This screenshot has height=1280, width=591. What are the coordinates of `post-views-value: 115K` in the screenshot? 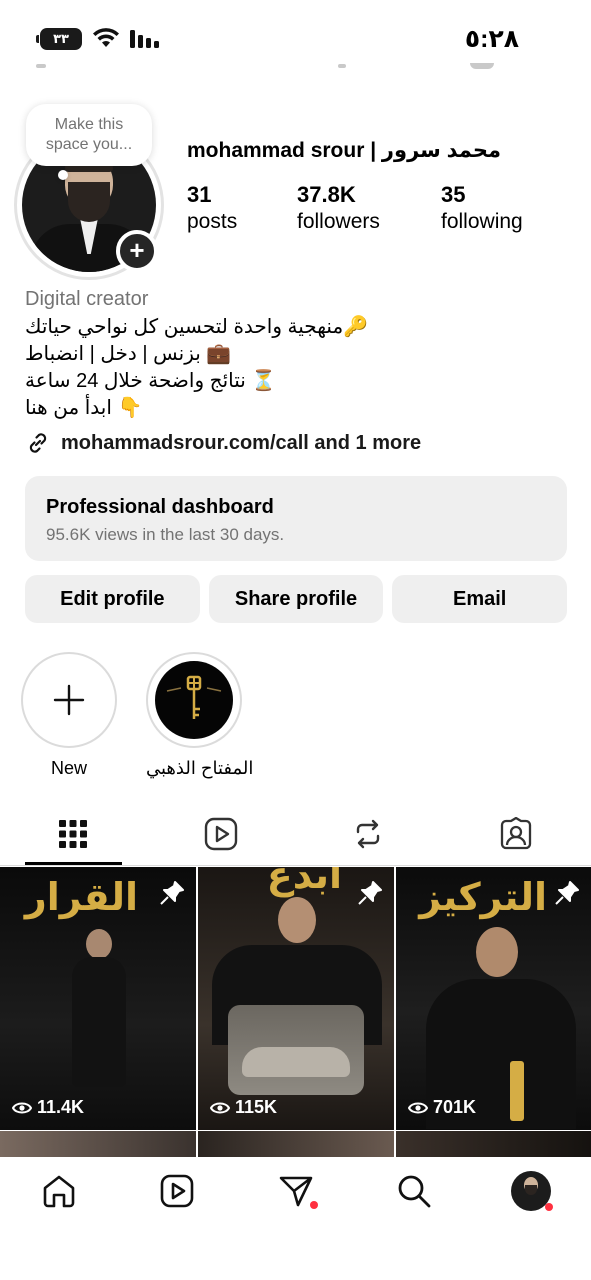 It's located at (256, 1107).